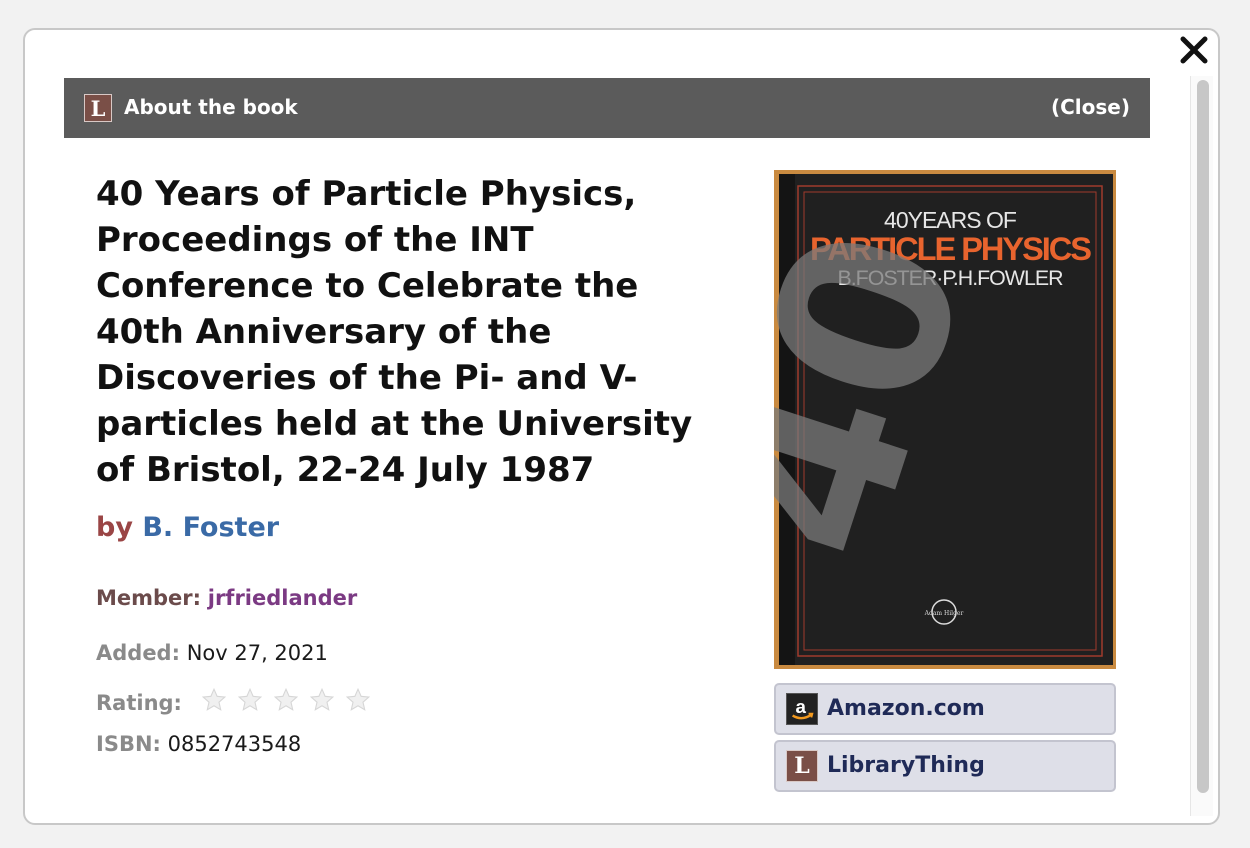 The height and width of the screenshot is (848, 1250). Describe the element at coordinates (906, 765) in the screenshot. I see `librarything-label: LibraryThing` at that location.